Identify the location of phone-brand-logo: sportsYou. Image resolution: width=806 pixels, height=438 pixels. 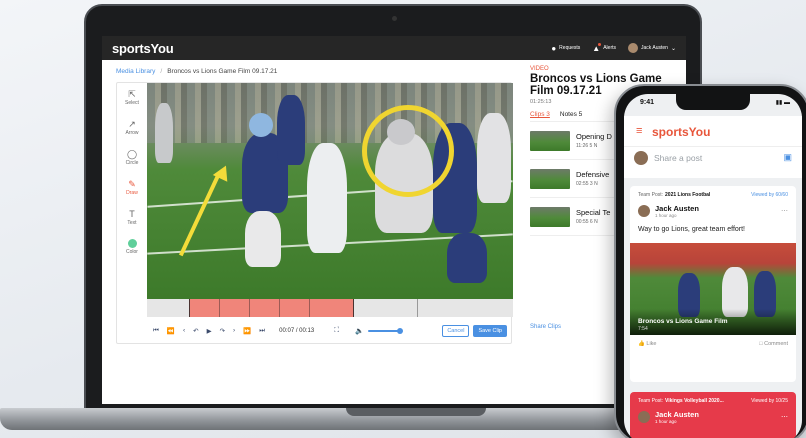
(681, 132).